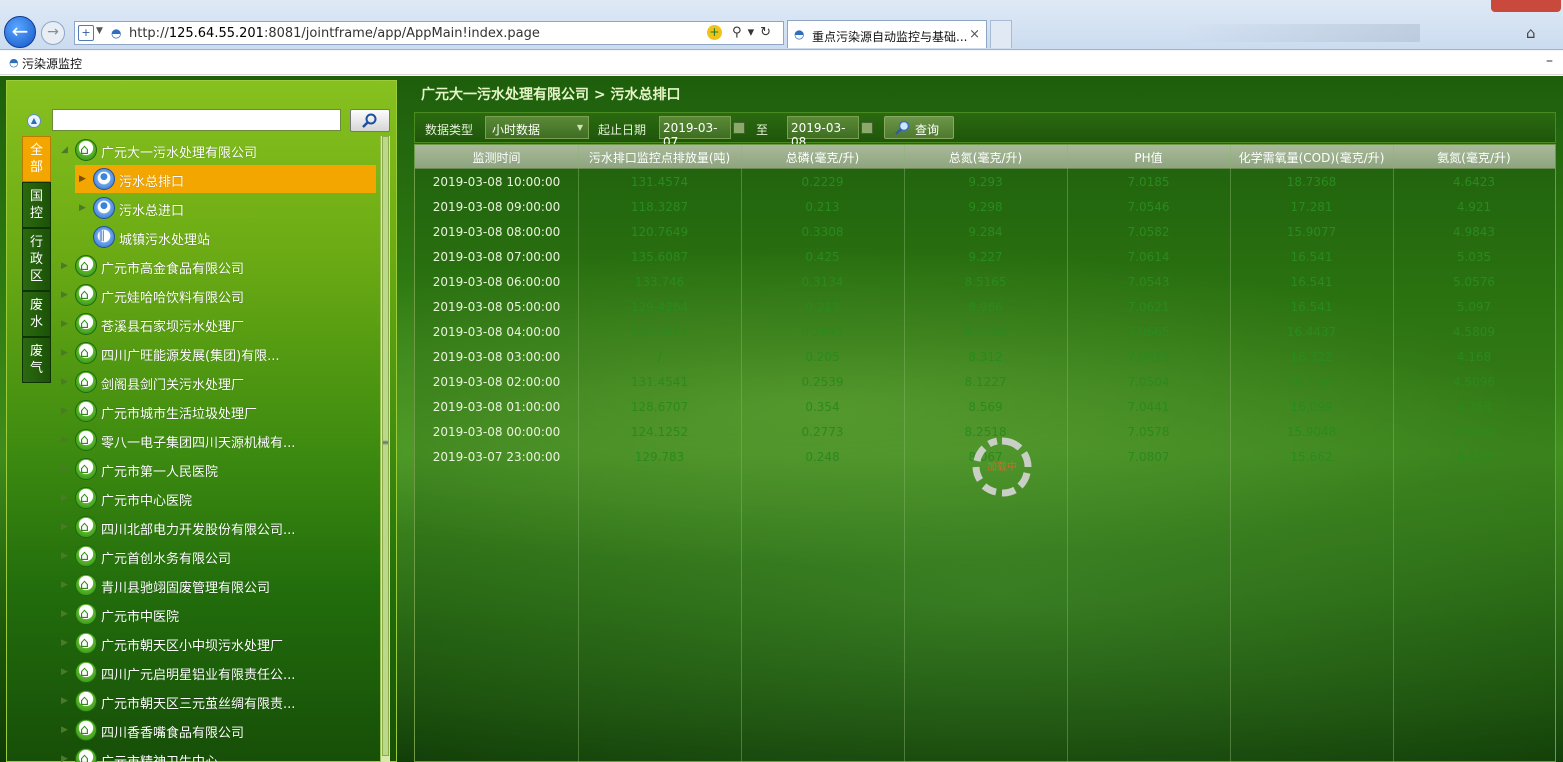 The height and width of the screenshot is (762, 1563). I want to click on collapse-up-icon: ▲, so click(34, 121).